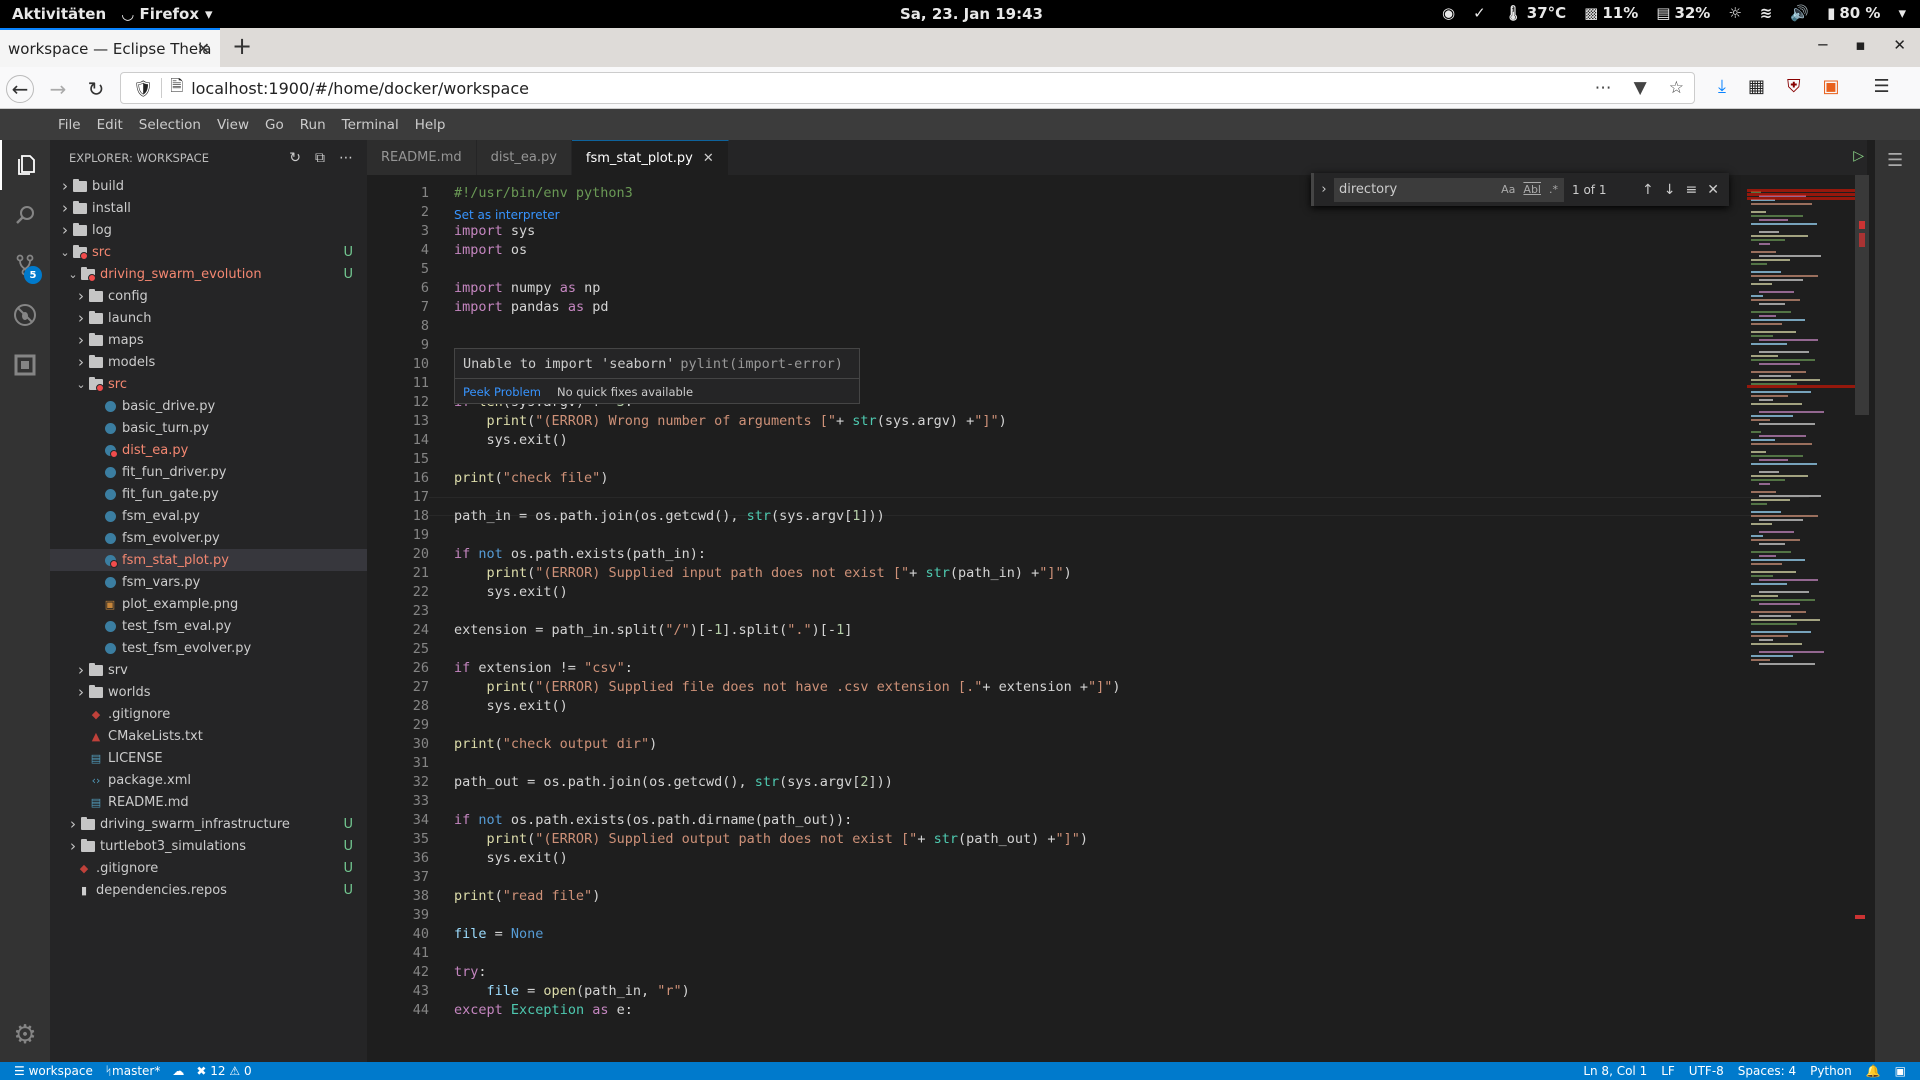  What do you see at coordinates (1862, 295) in the screenshot?
I see `scrollbar-thumb` at bounding box center [1862, 295].